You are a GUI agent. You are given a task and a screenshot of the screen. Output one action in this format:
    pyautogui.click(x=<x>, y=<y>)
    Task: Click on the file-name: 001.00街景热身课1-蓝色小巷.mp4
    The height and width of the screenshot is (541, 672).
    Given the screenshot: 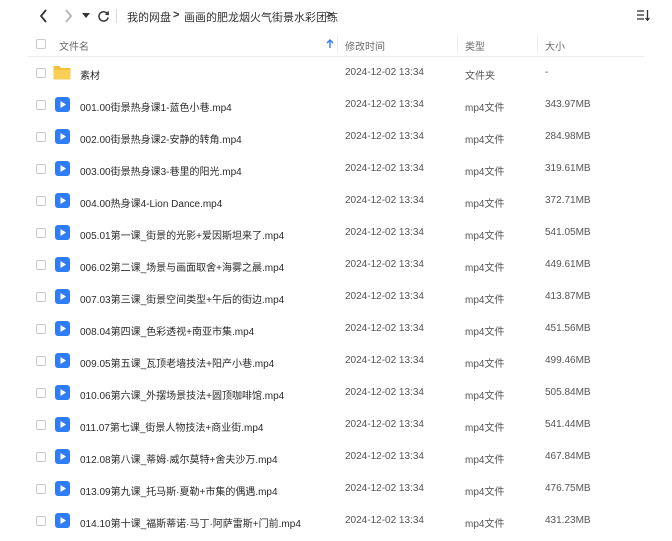 What is the action you would take?
    pyautogui.click(x=156, y=106)
    